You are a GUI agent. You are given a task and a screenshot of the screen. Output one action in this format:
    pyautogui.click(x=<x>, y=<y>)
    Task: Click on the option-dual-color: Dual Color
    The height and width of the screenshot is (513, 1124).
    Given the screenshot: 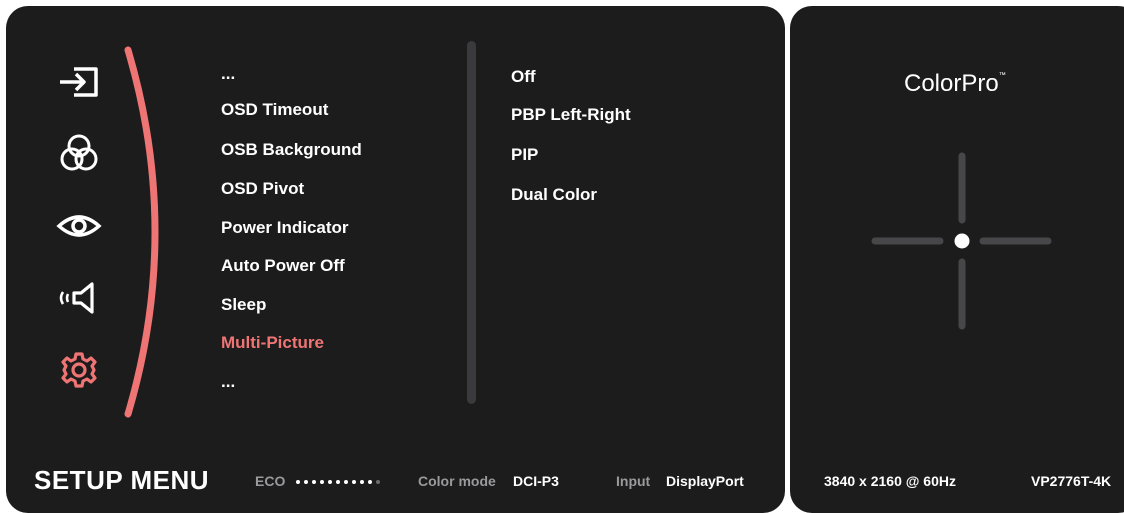 What is the action you would take?
    pyautogui.click(x=554, y=195)
    